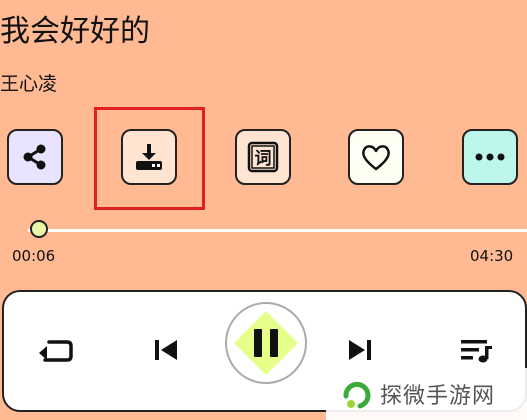 The width and height of the screenshot is (527, 420). I want to click on previous-icon, so click(166, 350).